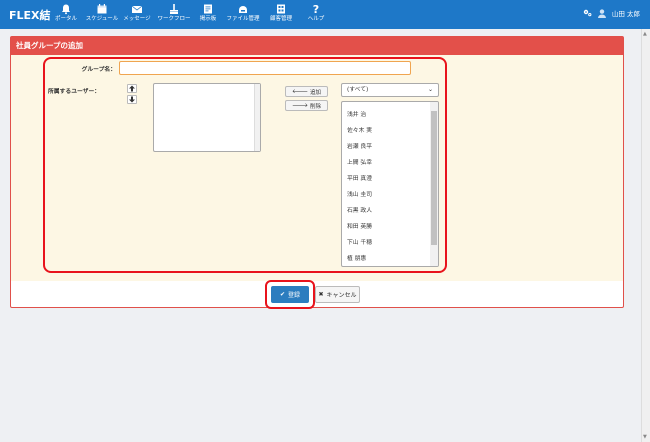 Image resolution: width=650 pixels, height=442 pixels. What do you see at coordinates (359, 225) in the screenshot?
I see `employee-item: 和田 英勝` at bounding box center [359, 225].